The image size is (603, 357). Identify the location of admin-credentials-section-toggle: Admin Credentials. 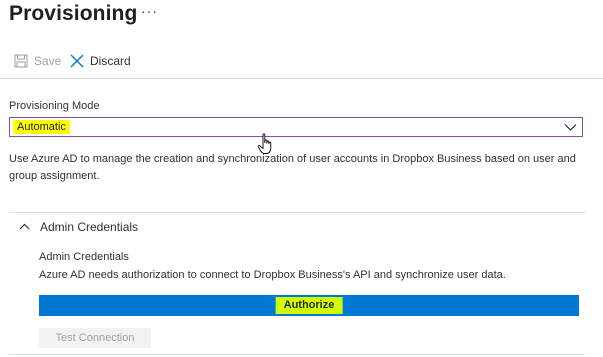
(78, 227).